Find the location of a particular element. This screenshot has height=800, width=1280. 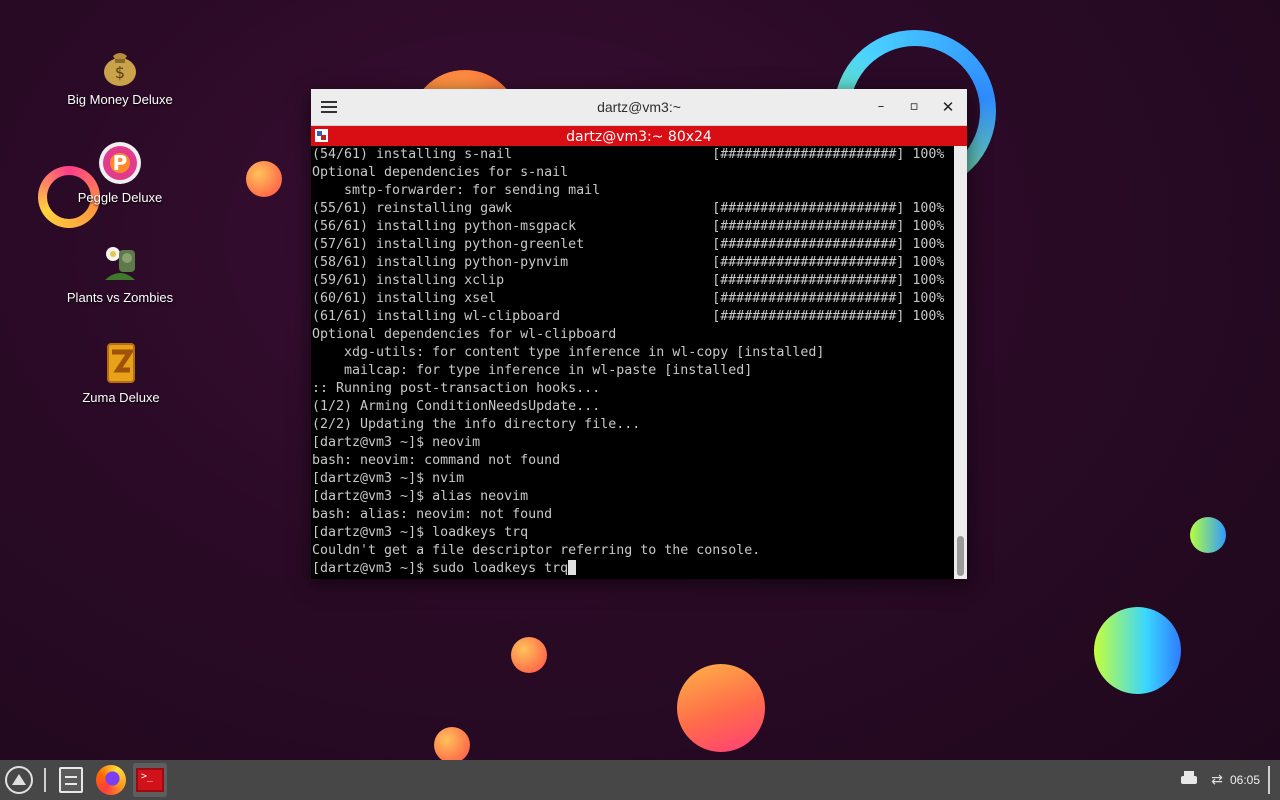

desktop-icon-big-money: $ Big Money Deluxe is located at coordinates (120, 74).